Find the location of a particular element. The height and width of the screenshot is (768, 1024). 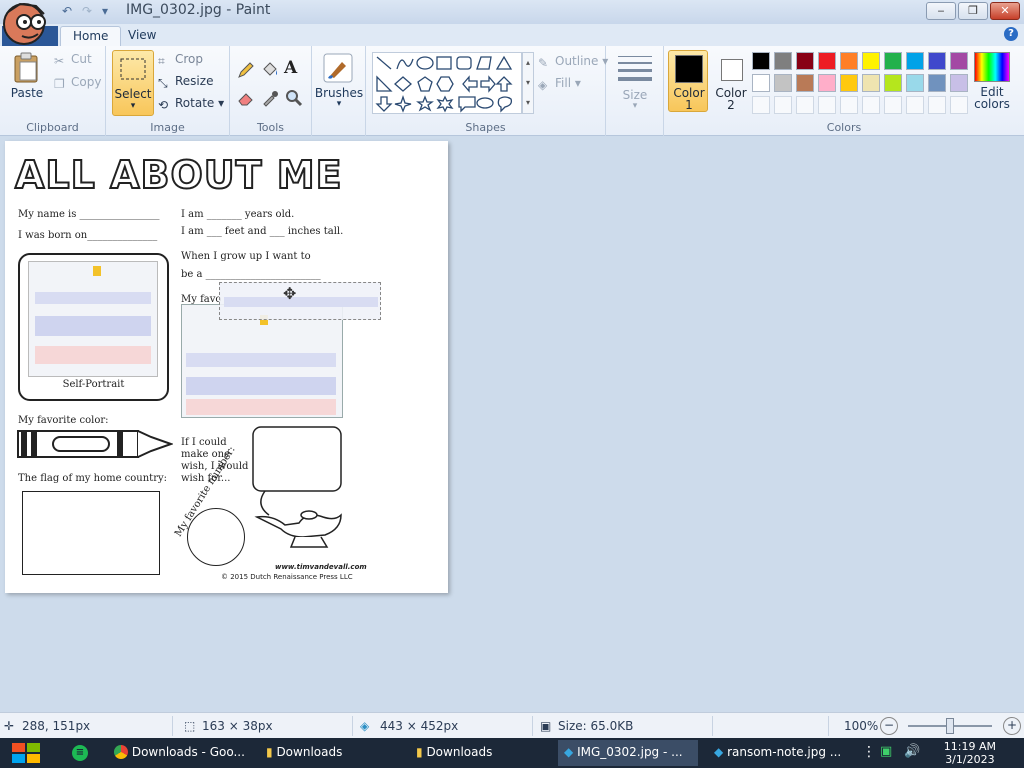

taskbar-item-downloads-2: ▮ Downloads is located at coordinates (480, 753).